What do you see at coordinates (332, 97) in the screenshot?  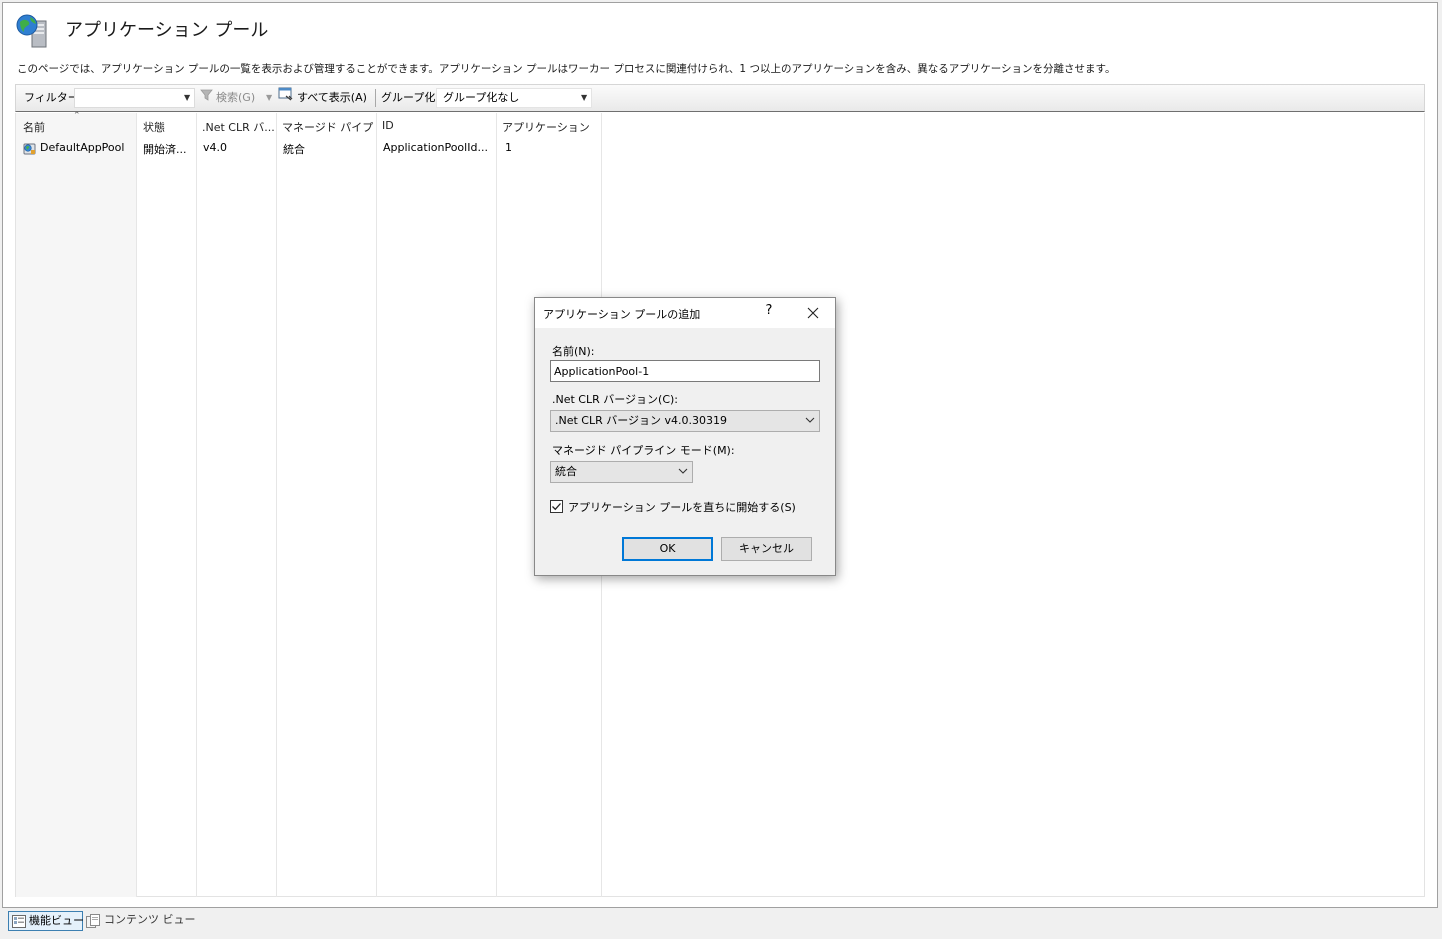 I see `show-all-label: すべて表示(A)` at bounding box center [332, 97].